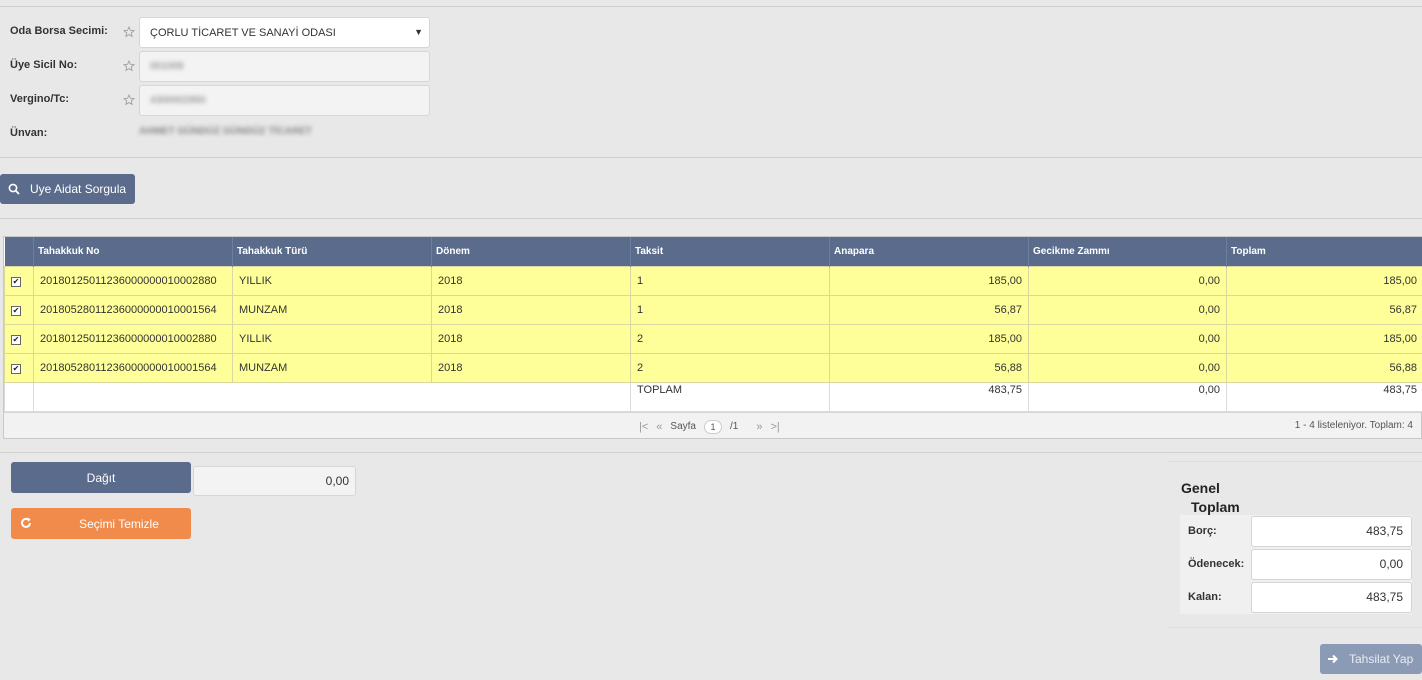 The image size is (1422, 680). I want to click on query-button-label: Uye Aidat Sorgula, so click(78, 189).